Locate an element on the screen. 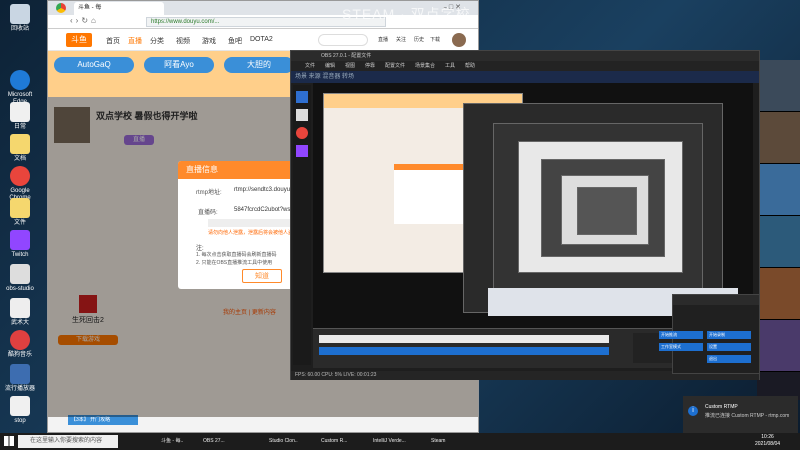 This screenshot has height=450, width=800. side-chrome-icon is located at coordinates (302, 133).